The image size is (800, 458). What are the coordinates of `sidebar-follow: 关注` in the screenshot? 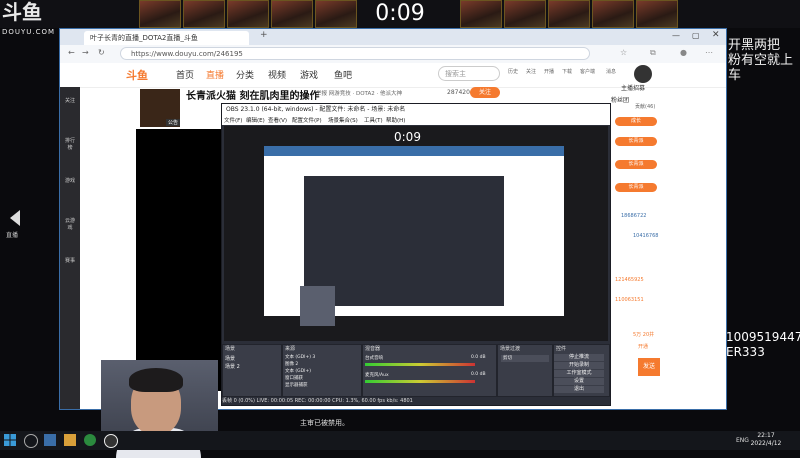 It's located at (70, 100).